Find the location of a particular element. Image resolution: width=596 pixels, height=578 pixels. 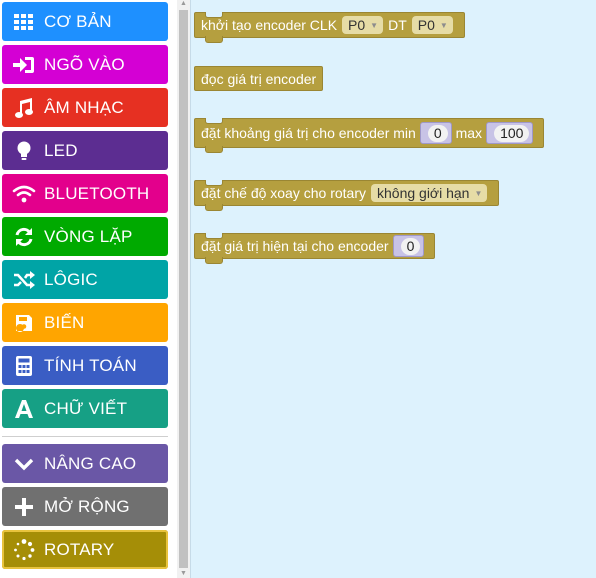

dt-pin-dropdown: P0 ▼ is located at coordinates (432, 25).